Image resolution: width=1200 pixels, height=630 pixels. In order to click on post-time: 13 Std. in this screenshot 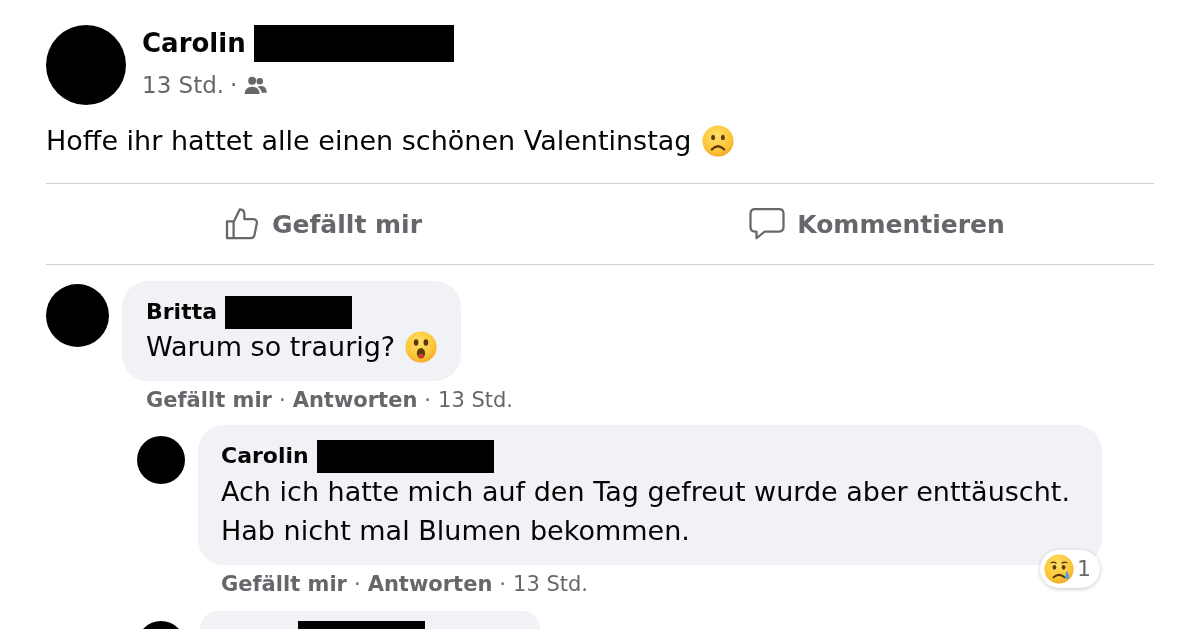, I will do `click(183, 85)`.